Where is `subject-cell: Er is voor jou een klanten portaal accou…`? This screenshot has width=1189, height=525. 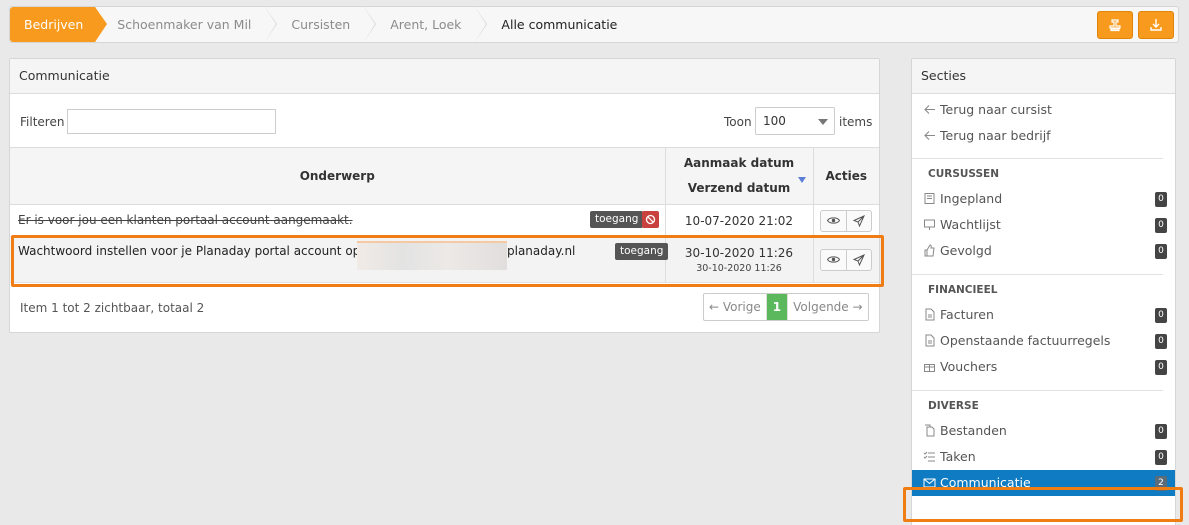
subject-cell: Er is voor jou een klanten portaal accou… is located at coordinates (337, 220).